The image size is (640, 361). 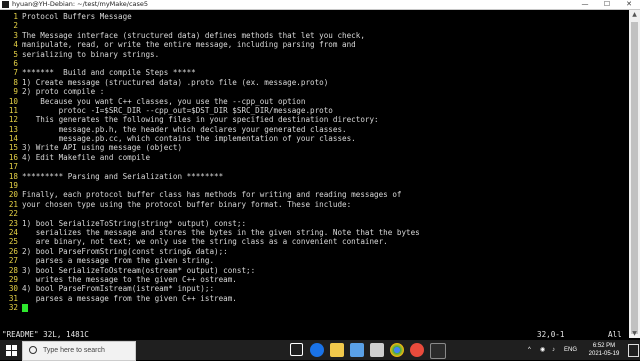 What do you see at coordinates (314, 157) in the screenshot?
I see `editor-line: 16 4) Edit Makefile and compile` at bounding box center [314, 157].